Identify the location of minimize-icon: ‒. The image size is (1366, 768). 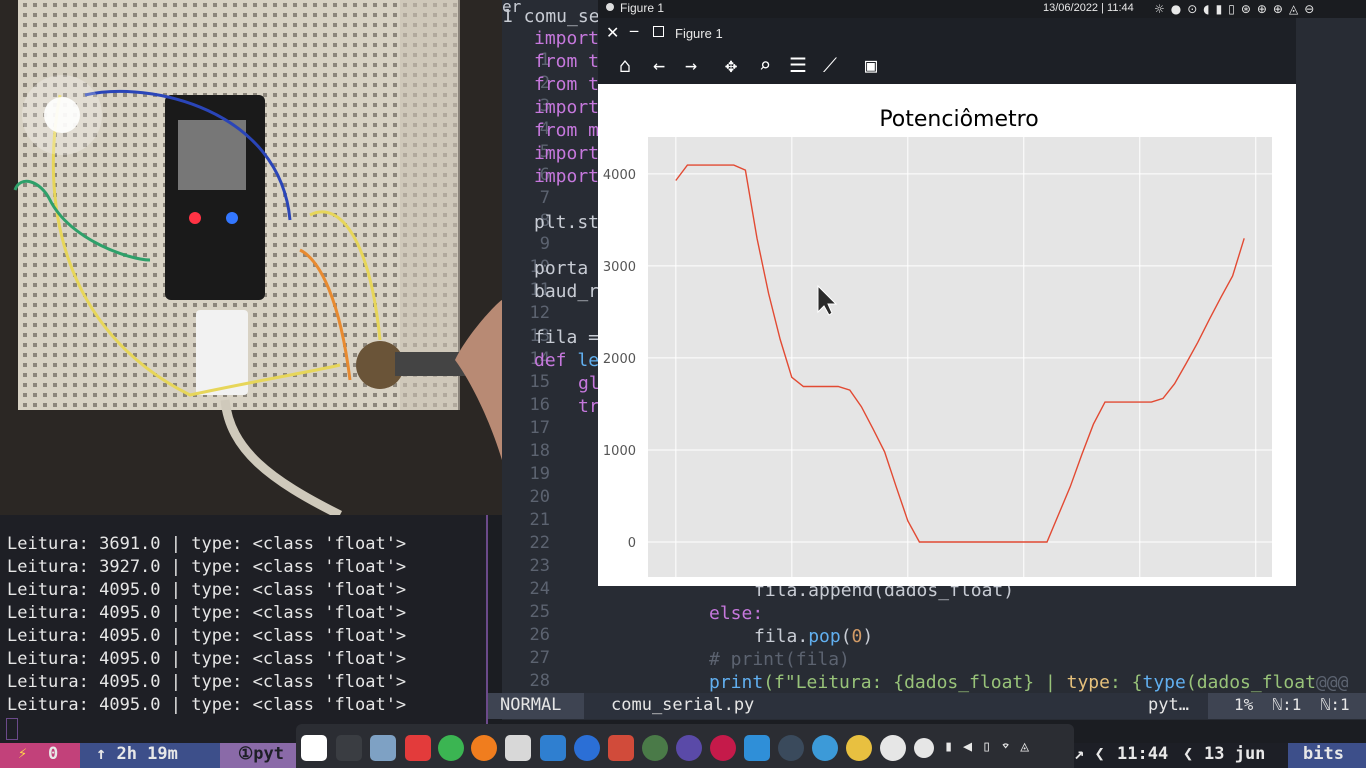
(634, 30).